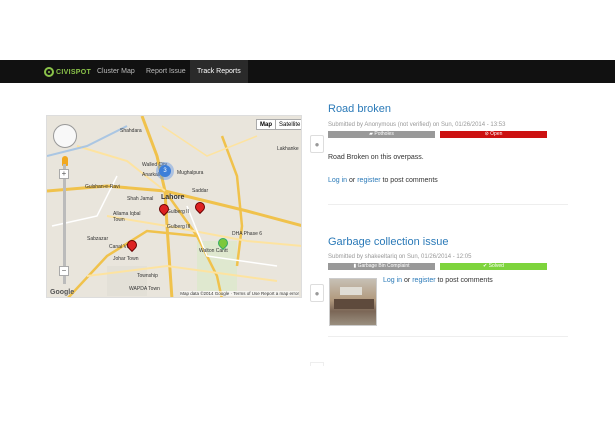  Describe the element at coordinates (49, 72) in the screenshot. I see `logo-icon` at that location.